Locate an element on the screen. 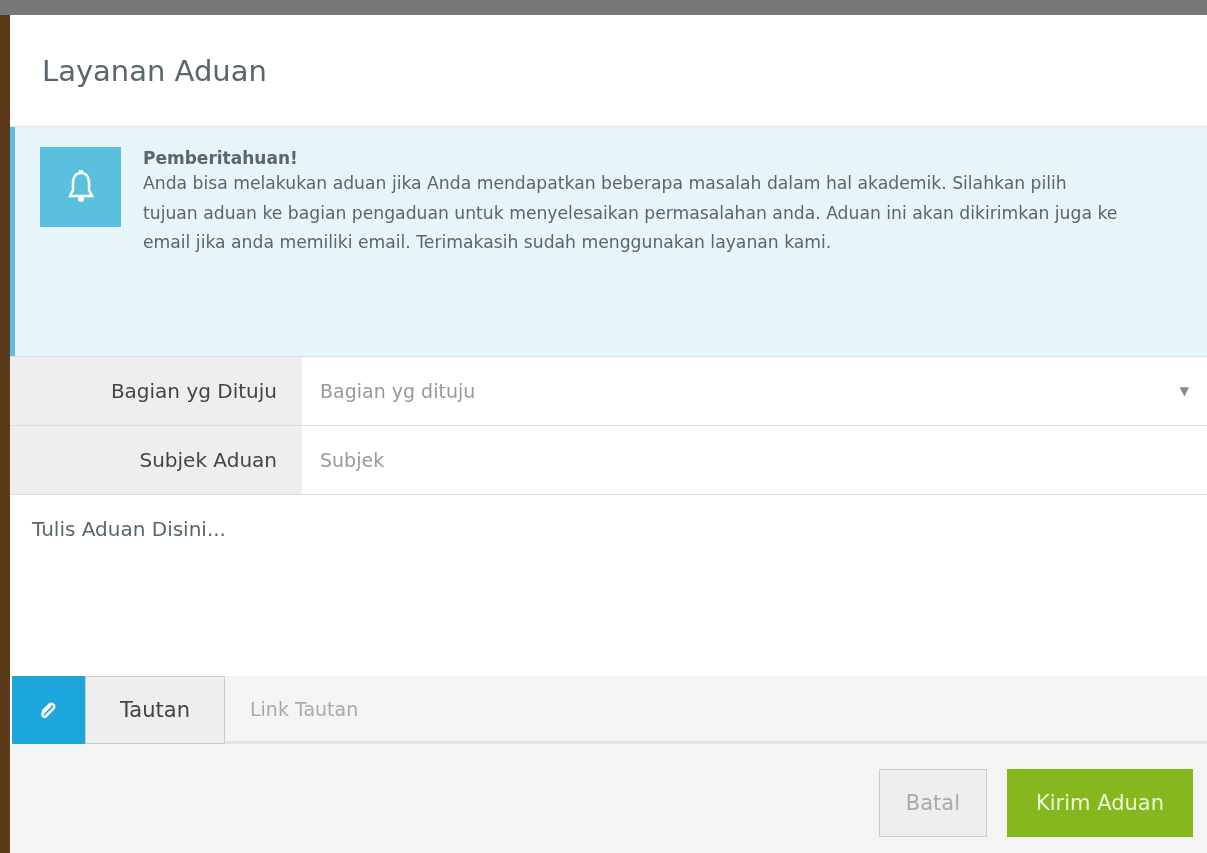 The image size is (1207, 853). bell-icon is located at coordinates (80, 187).